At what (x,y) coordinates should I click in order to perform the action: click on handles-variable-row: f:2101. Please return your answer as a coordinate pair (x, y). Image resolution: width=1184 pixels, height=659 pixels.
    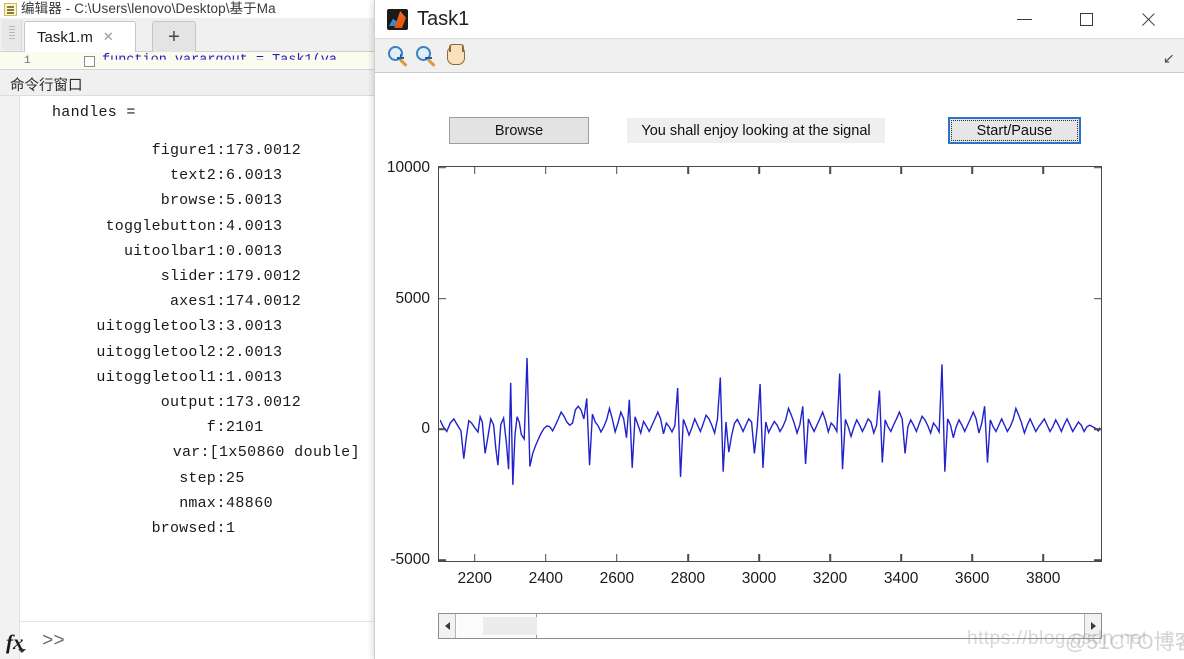
    Looking at the image, I should click on (190, 427).